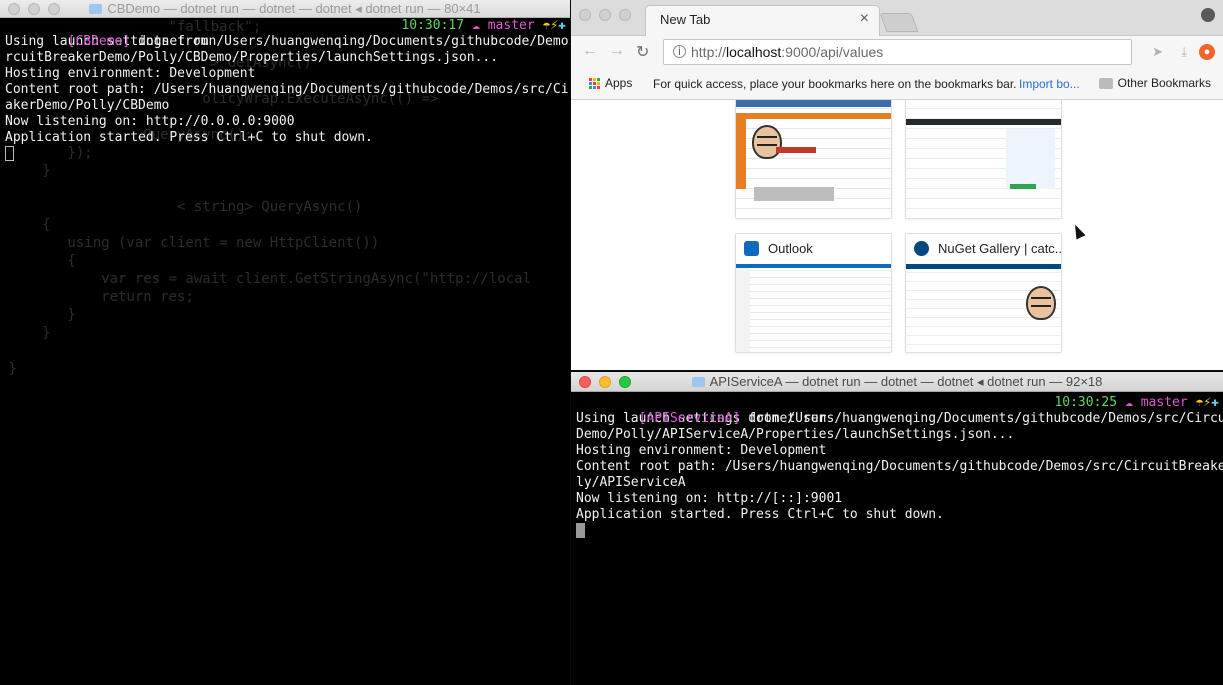 The width and height of the screenshot is (1223, 685). I want to click on tile-title: Outlook, so click(790, 248).